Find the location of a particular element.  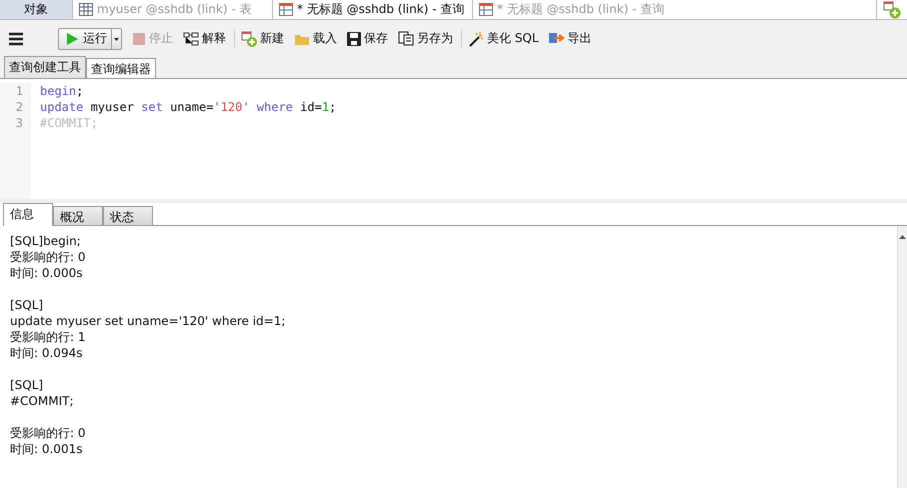

message-line: [SQL]begin; is located at coordinates (46, 241).